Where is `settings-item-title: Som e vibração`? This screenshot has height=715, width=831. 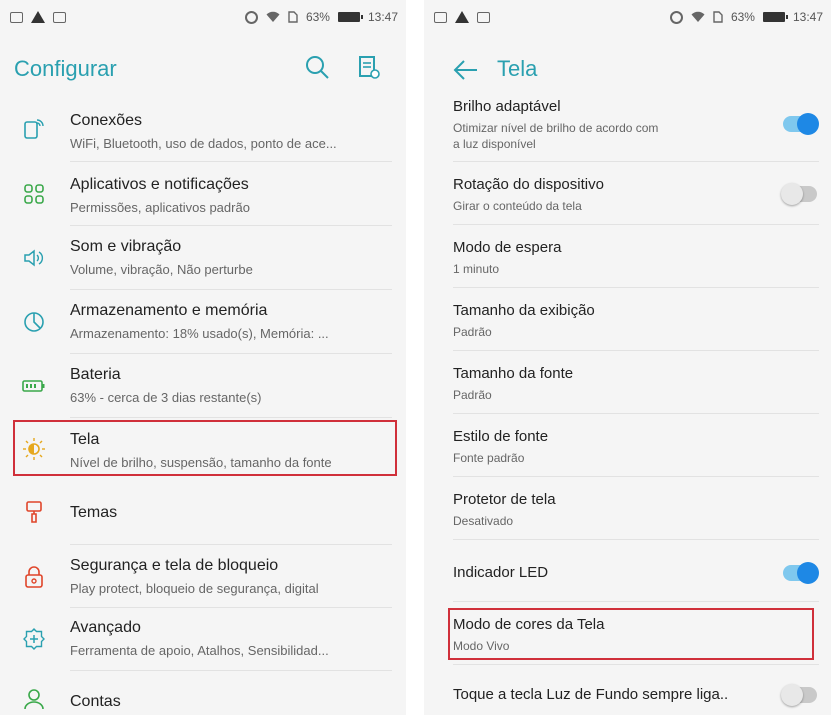
settings-item-title: Som e vibração is located at coordinates (126, 246).